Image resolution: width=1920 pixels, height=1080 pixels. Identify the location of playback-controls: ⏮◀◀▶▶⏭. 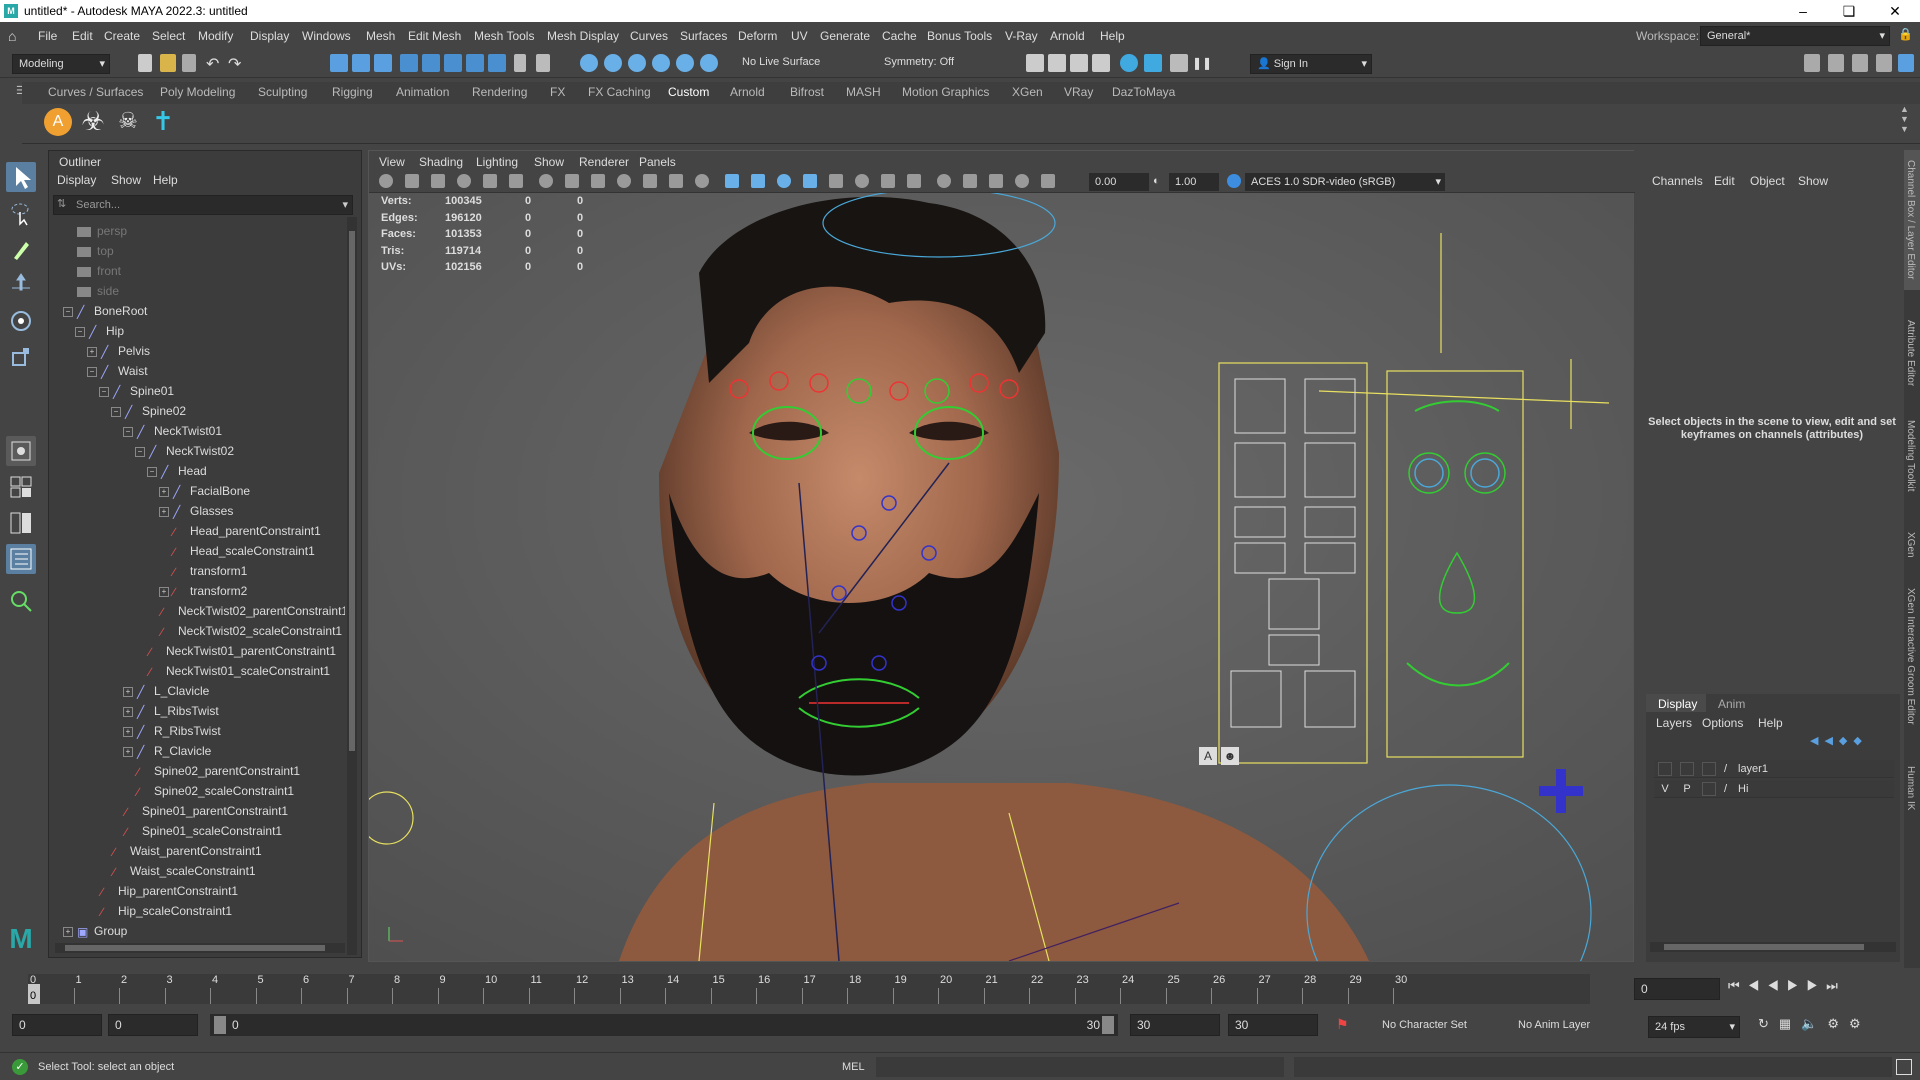
(1821, 989).